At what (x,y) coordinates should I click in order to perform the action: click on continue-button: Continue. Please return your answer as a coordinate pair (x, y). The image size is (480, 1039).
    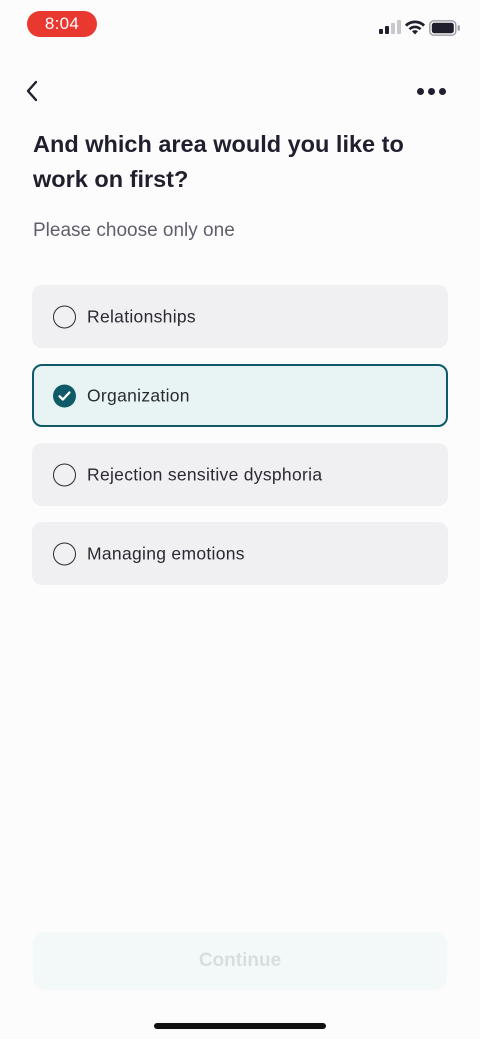
    Looking at the image, I should click on (240, 961).